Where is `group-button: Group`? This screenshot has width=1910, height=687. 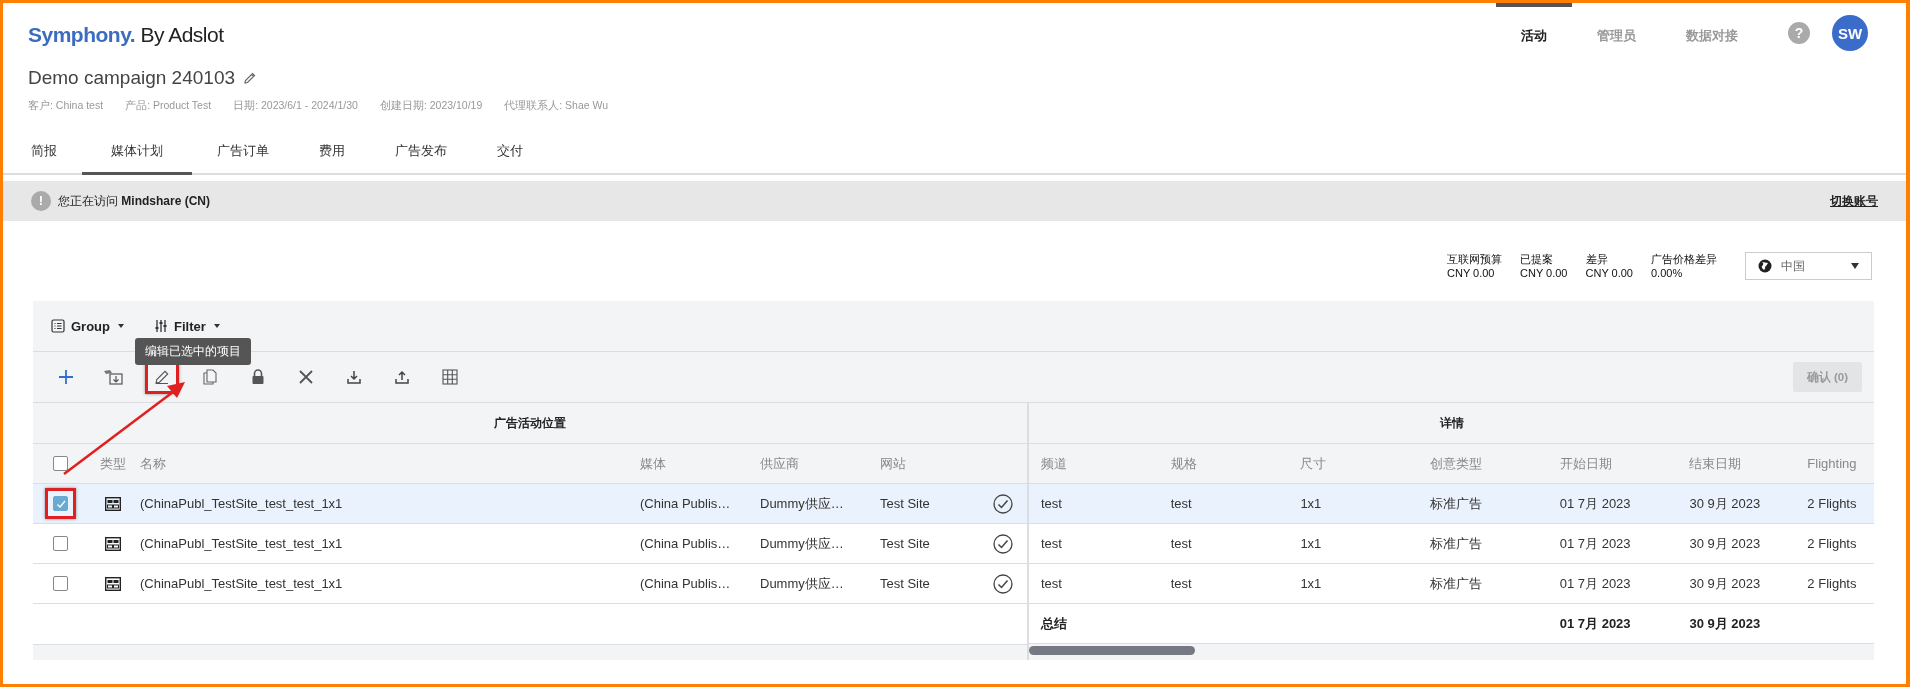 group-button: Group is located at coordinates (87, 326).